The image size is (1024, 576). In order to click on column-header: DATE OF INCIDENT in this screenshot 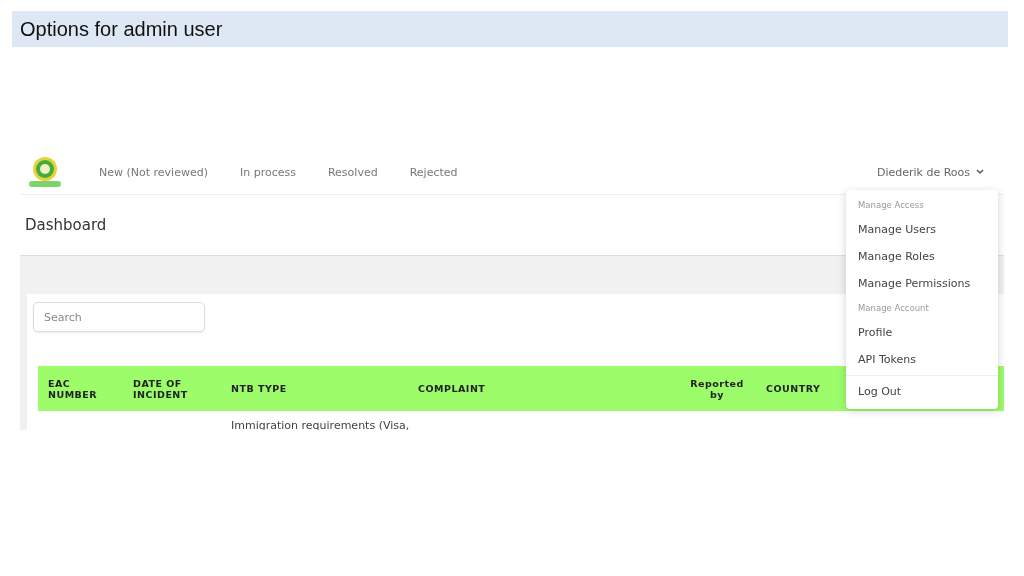, I will do `click(160, 388)`.